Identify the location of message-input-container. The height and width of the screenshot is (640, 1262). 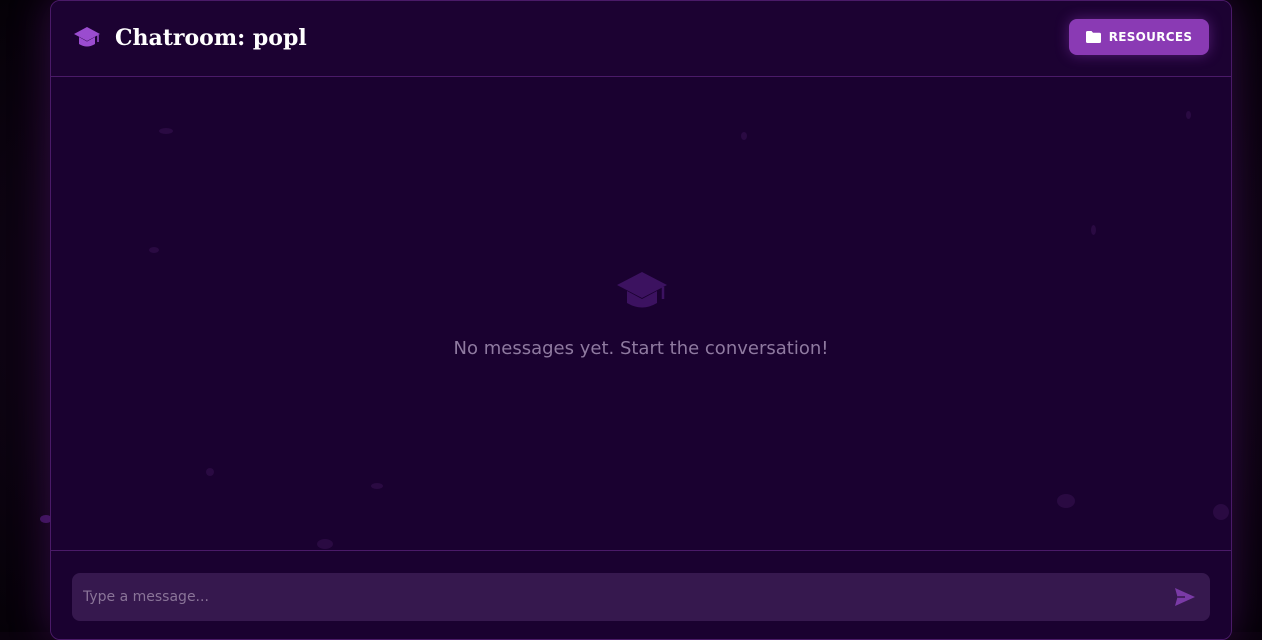
(641, 597).